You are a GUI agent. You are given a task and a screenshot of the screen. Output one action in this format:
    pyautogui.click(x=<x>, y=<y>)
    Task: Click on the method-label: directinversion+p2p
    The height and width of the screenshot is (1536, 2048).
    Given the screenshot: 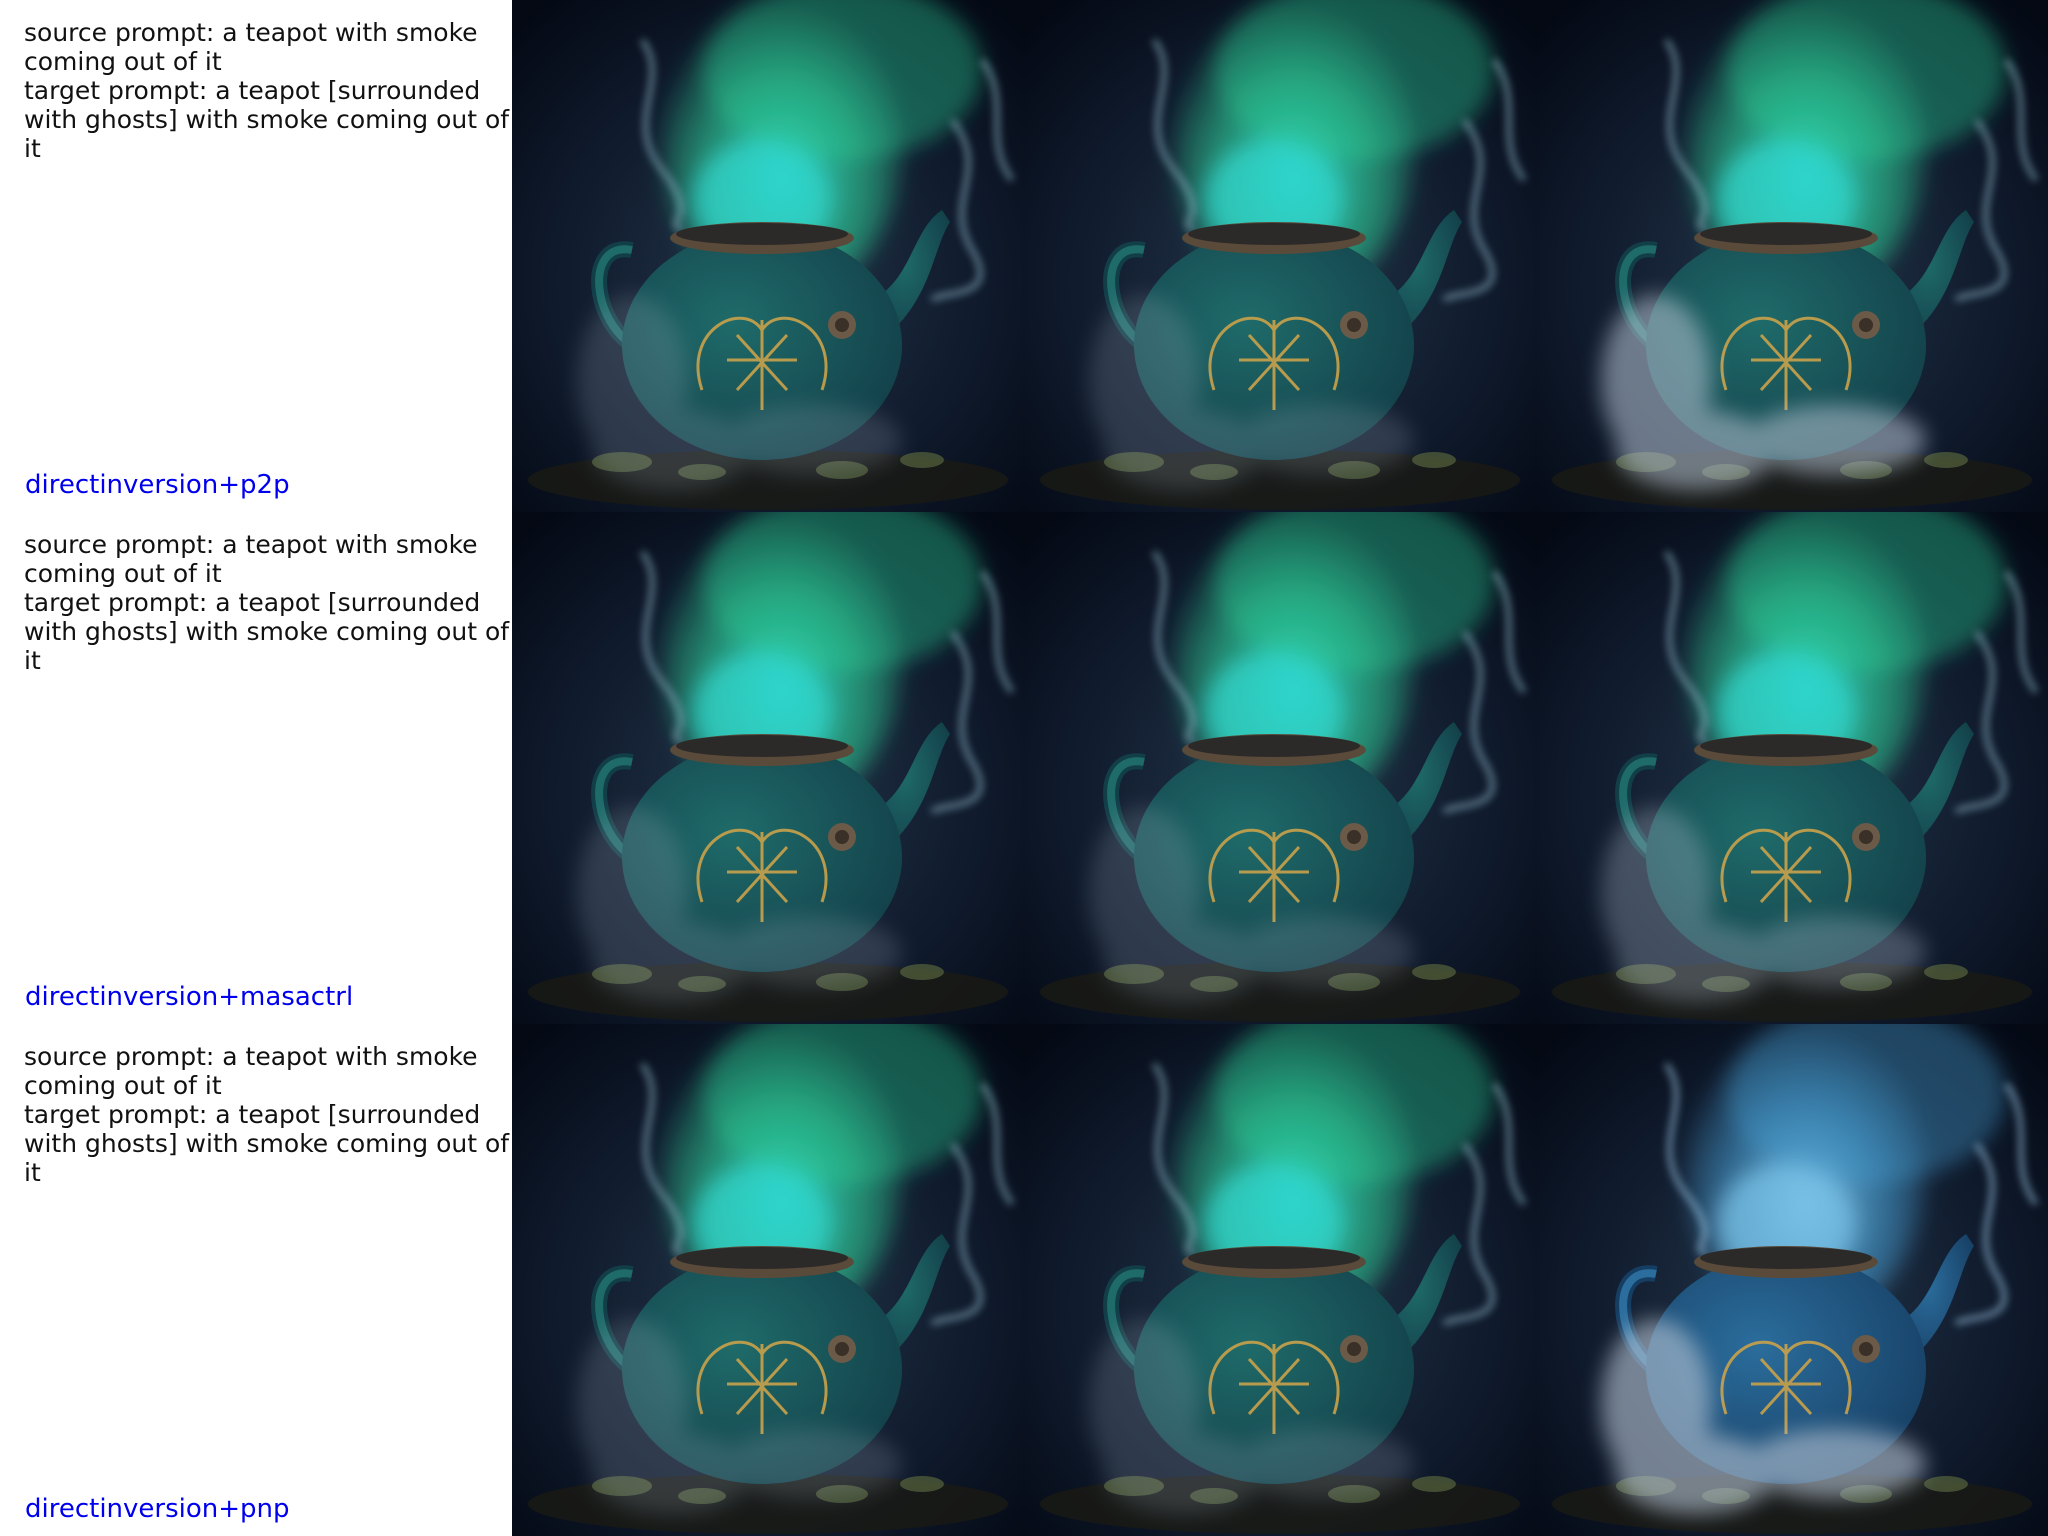 What is the action you would take?
    pyautogui.click(x=157, y=485)
    